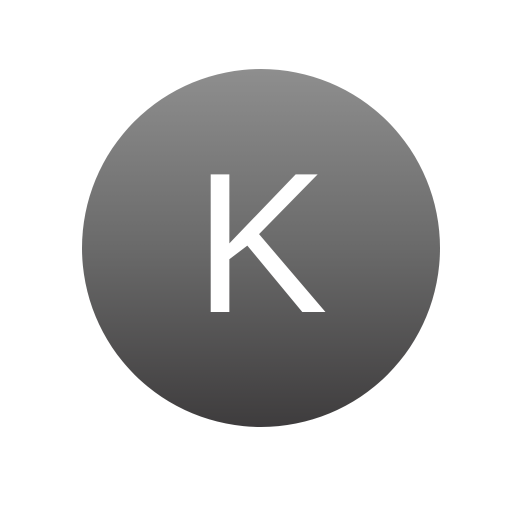  What do you see at coordinates (261, 243) in the screenshot?
I see `avatar-initial: K` at bounding box center [261, 243].